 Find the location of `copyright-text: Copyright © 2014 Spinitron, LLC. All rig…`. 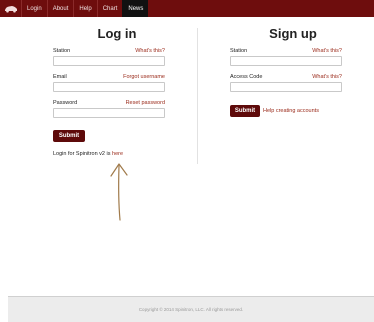

copyright-text: Copyright © 2014 Spinitron, LLC. All rig… is located at coordinates (191, 309).